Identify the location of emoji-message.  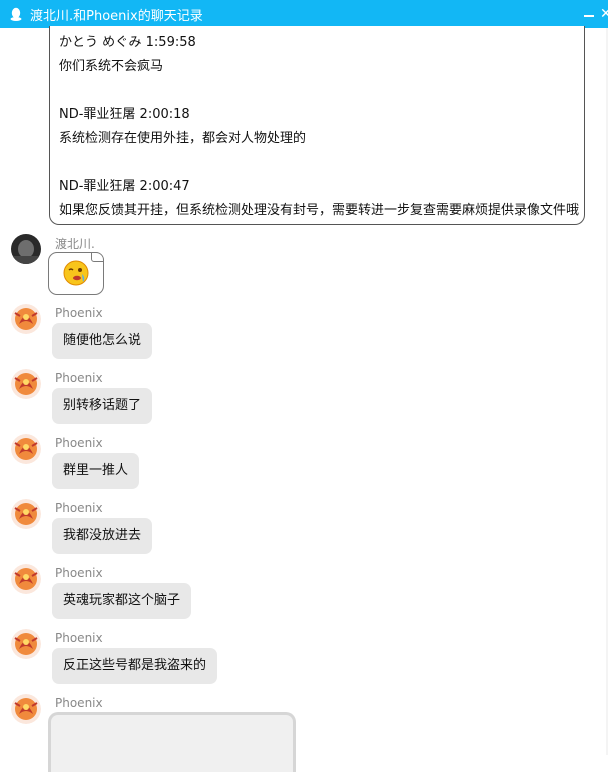
(76, 273).